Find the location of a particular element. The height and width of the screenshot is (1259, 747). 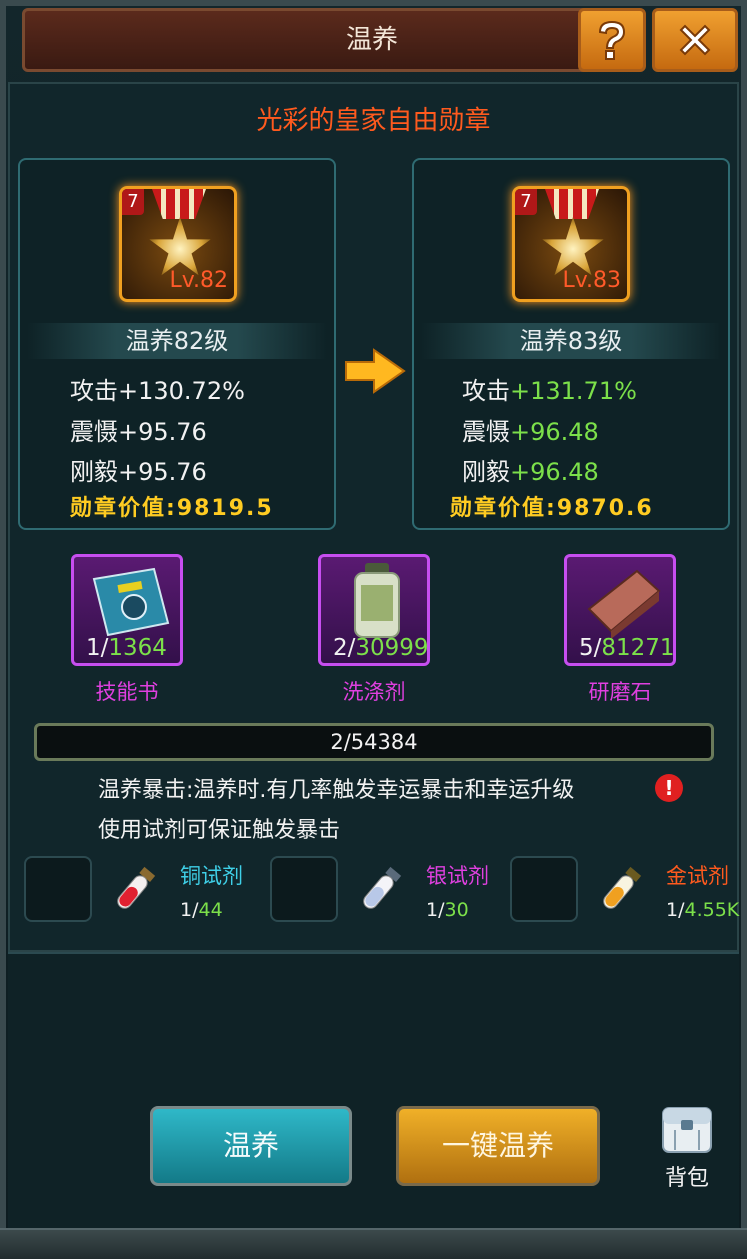

next-medal-icon: 7 Lv.83 is located at coordinates (571, 244).